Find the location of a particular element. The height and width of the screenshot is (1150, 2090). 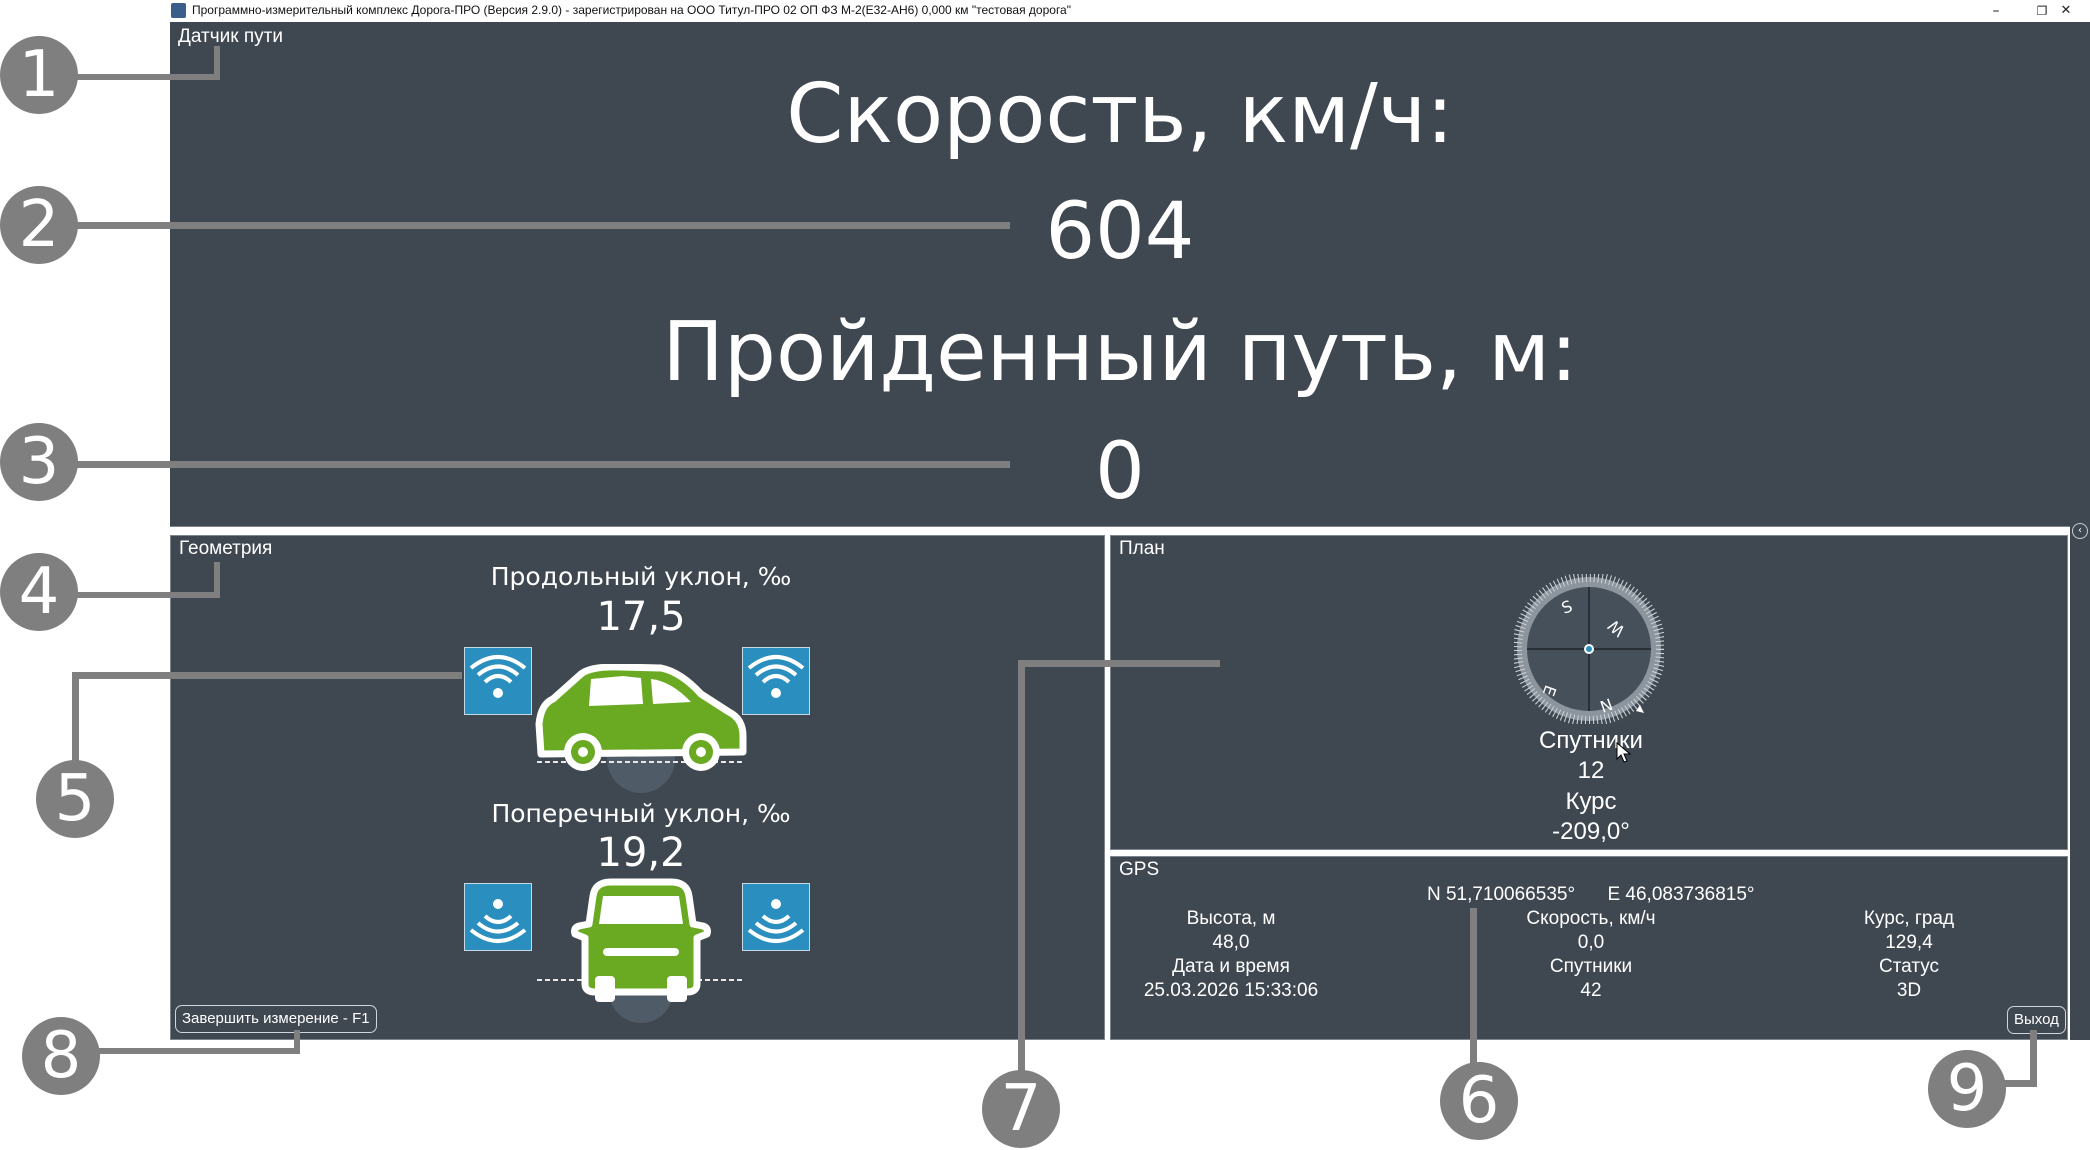

callout-line-7b is located at coordinates (1021, 885).